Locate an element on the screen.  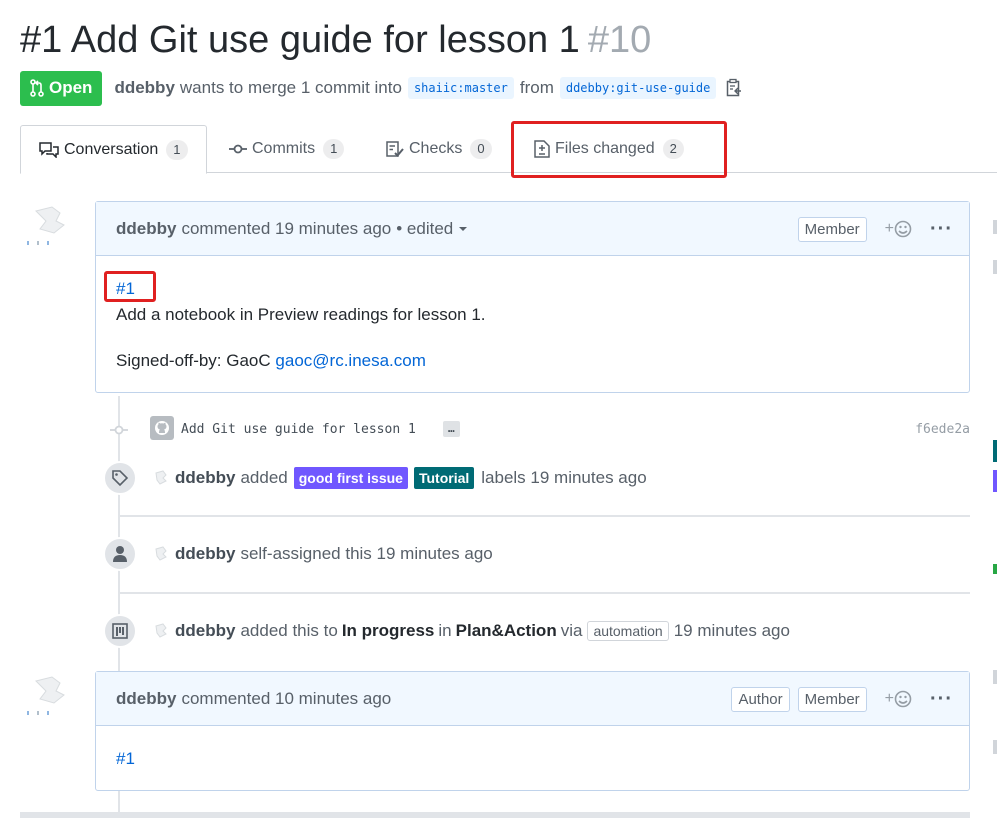
files-changed-highlight is located at coordinates (619, 149).